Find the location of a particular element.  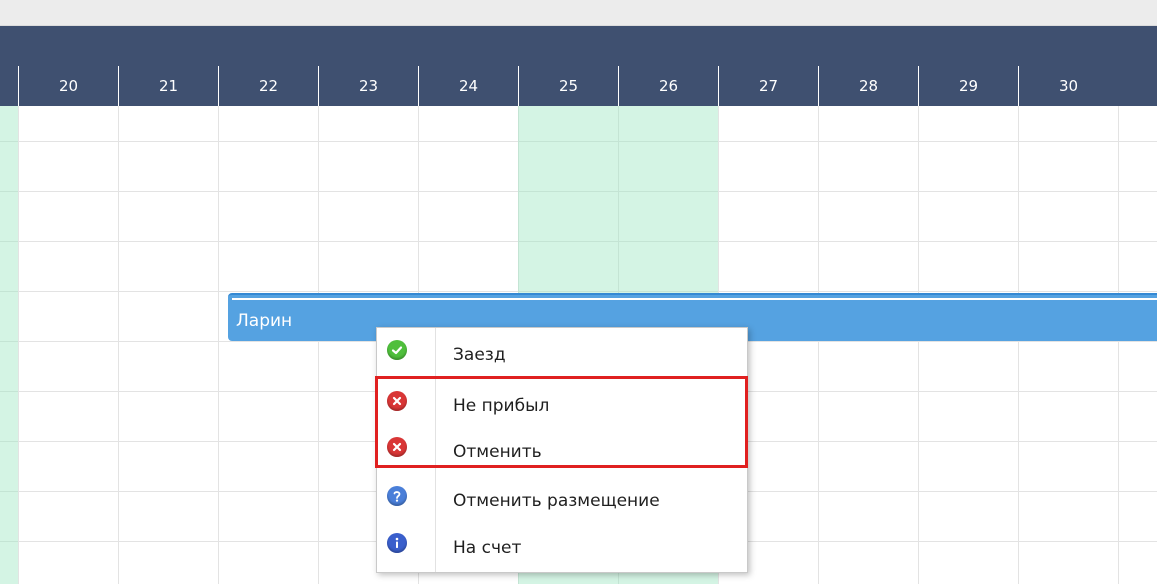

info-icon-glyph is located at coordinates (397, 542).